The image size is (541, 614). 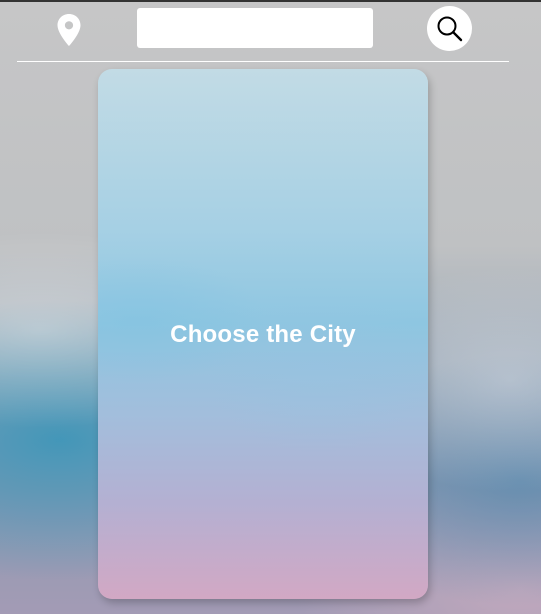 I want to click on city-search-input, so click(x=255, y=28).